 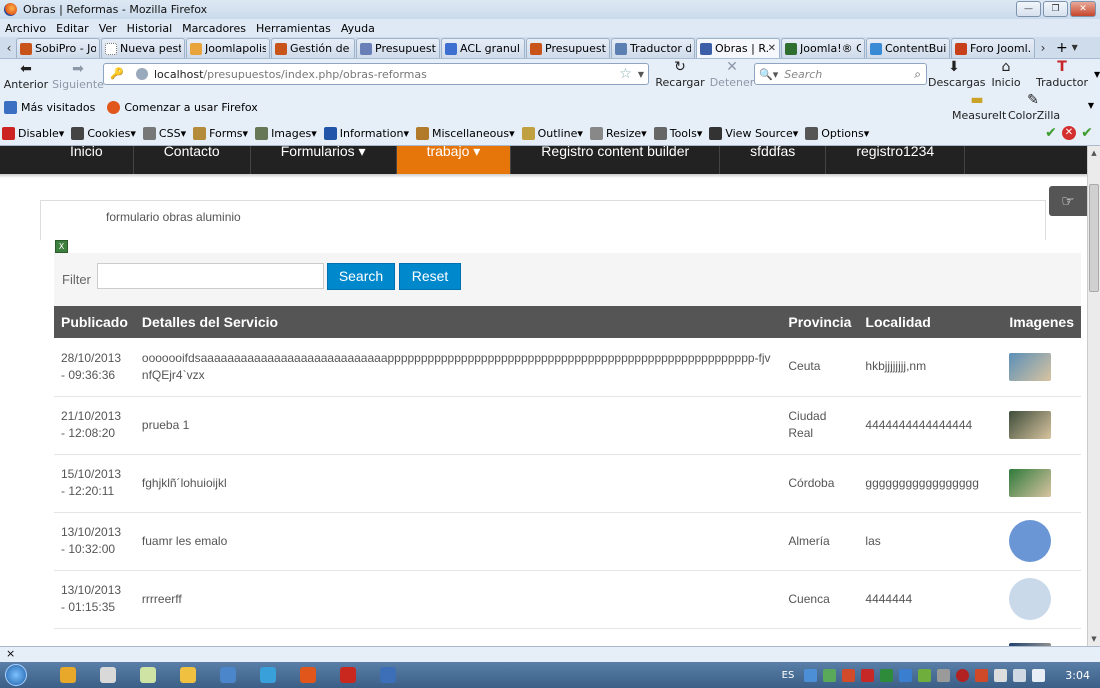 I want to click on devbar-menu: Outline▾, so click(x=552, y=133).